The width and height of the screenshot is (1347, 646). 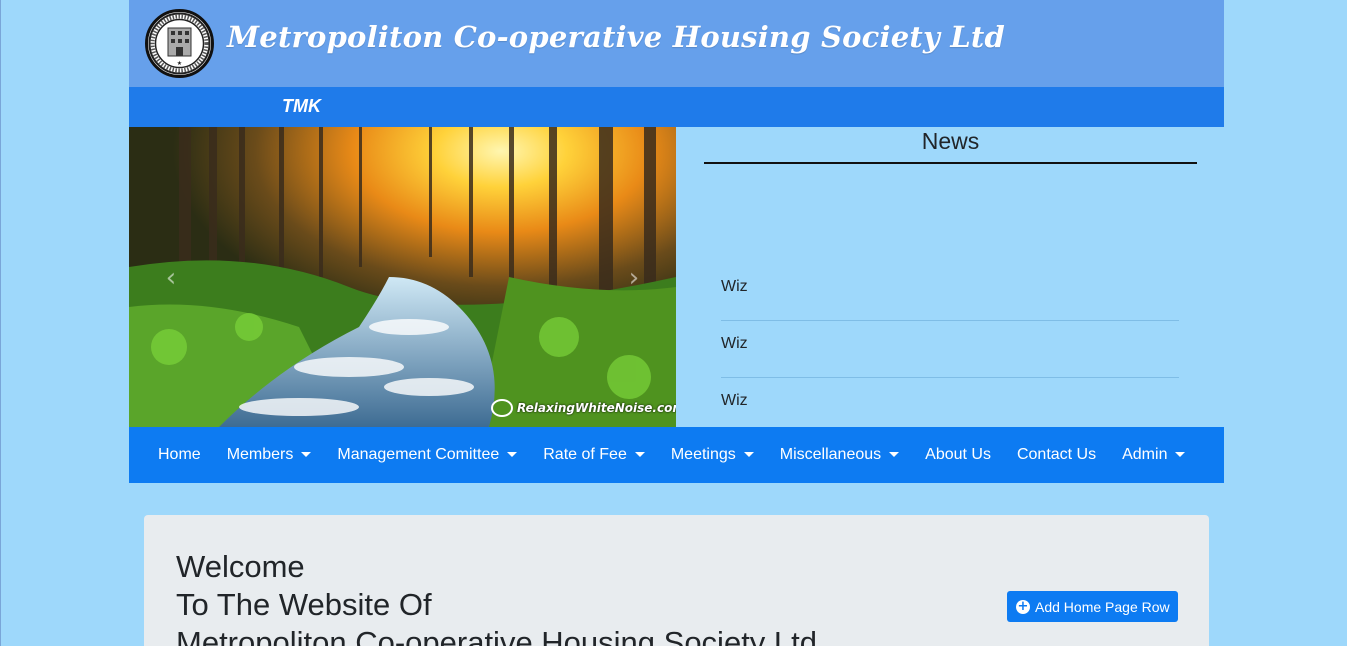 What do you see at coordinates (950, 145) in the screenshot?
I see `news-title: News` at bounding box center [950, 145].